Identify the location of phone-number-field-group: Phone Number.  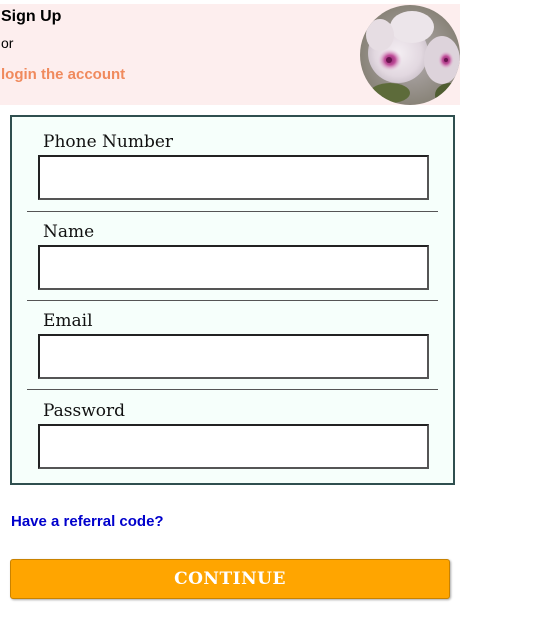
(233, 164).